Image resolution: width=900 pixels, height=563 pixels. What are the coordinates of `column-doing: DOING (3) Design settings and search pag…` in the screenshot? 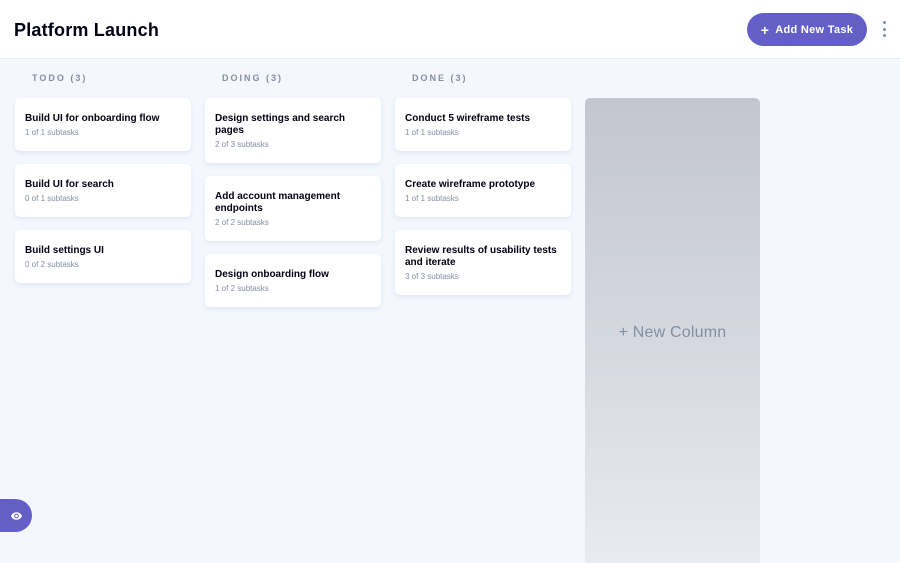 It's located at (293, 189).